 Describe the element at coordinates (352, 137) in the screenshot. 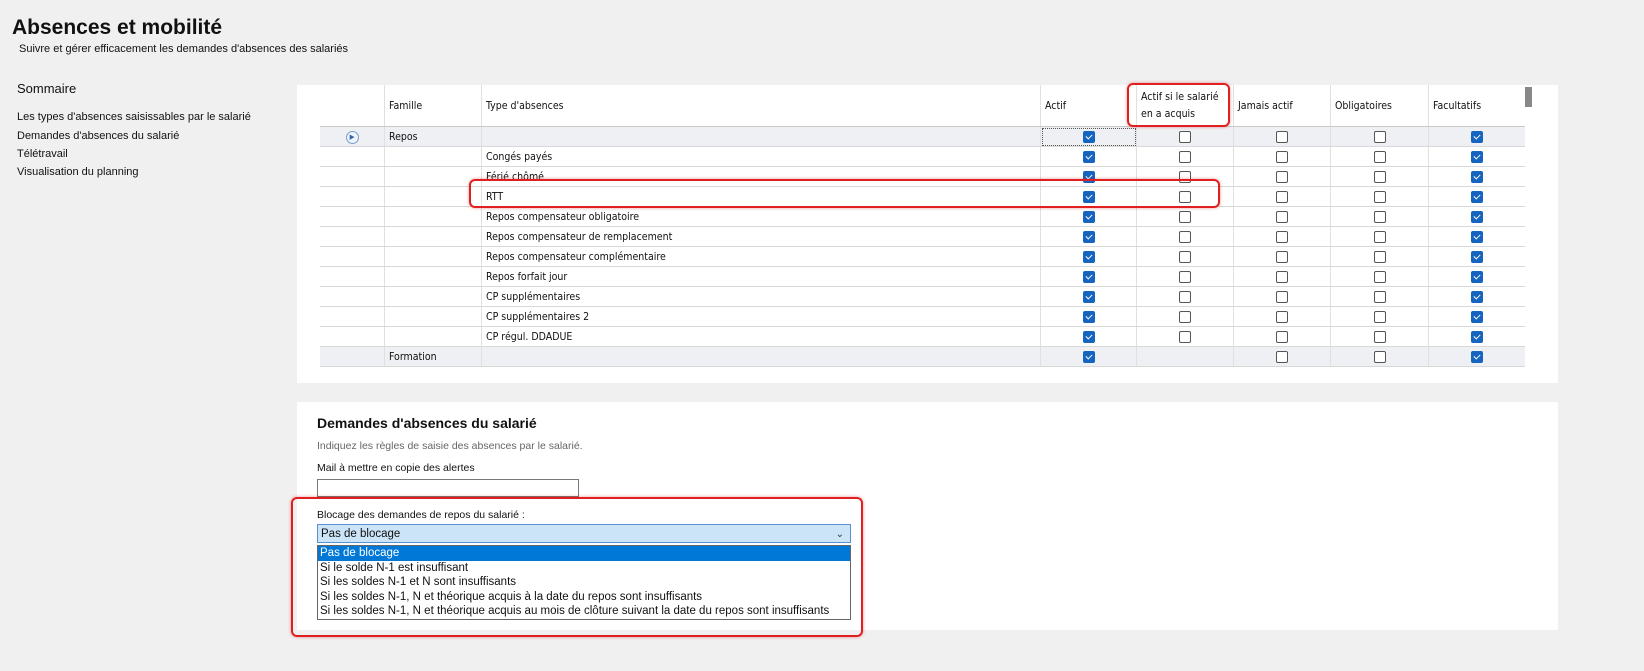

I see `expand-icon: ▶` at that location.